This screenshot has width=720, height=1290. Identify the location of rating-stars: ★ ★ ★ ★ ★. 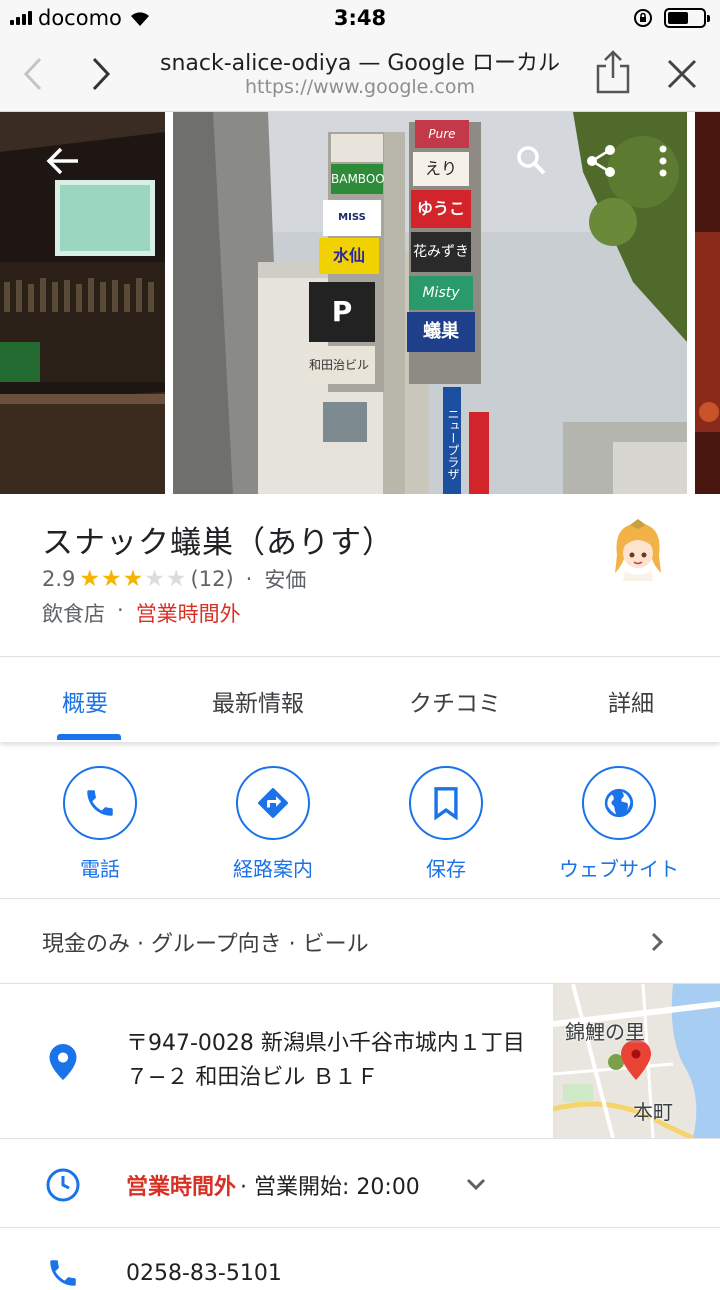
(133, 578).